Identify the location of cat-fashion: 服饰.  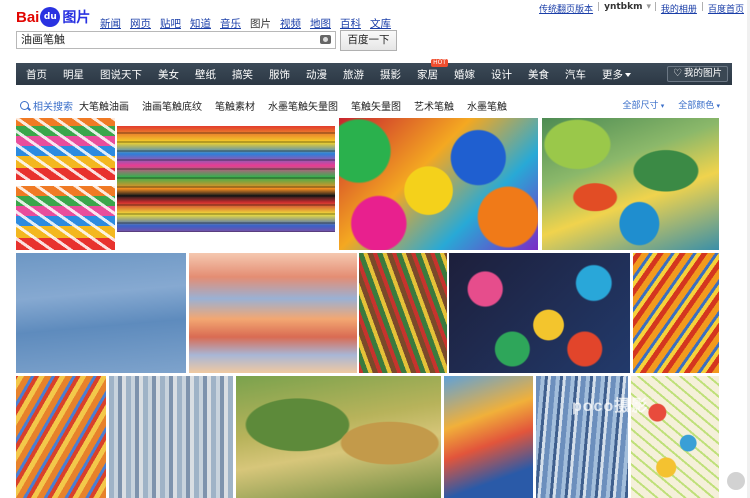
(279, 74).